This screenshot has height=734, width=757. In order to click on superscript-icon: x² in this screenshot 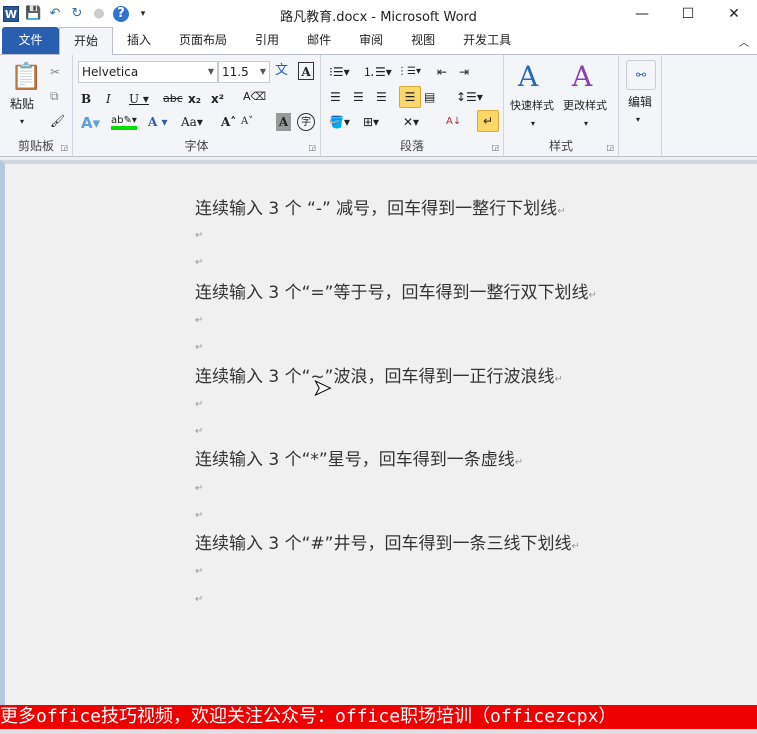, I will do `click(217, 99)`.